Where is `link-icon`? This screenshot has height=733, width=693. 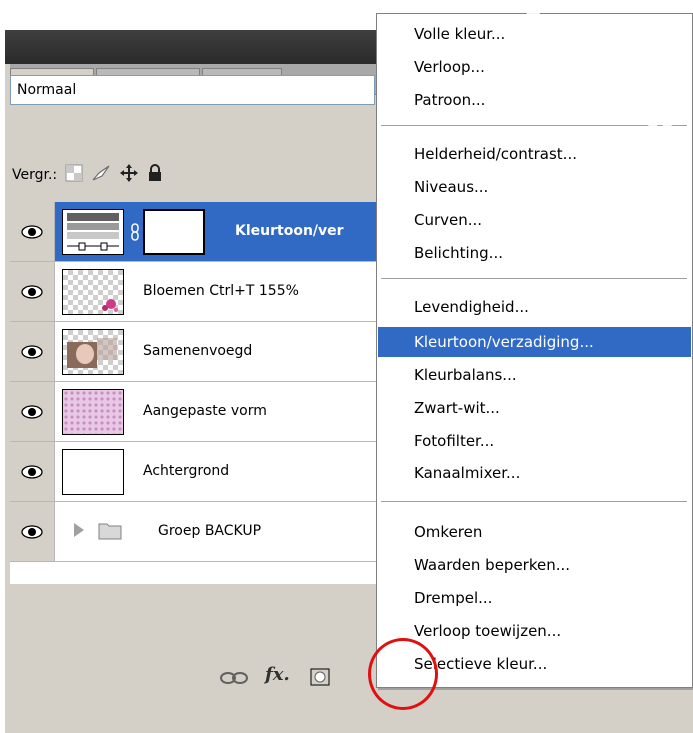
link-icon is located at coordinates (234, 680).